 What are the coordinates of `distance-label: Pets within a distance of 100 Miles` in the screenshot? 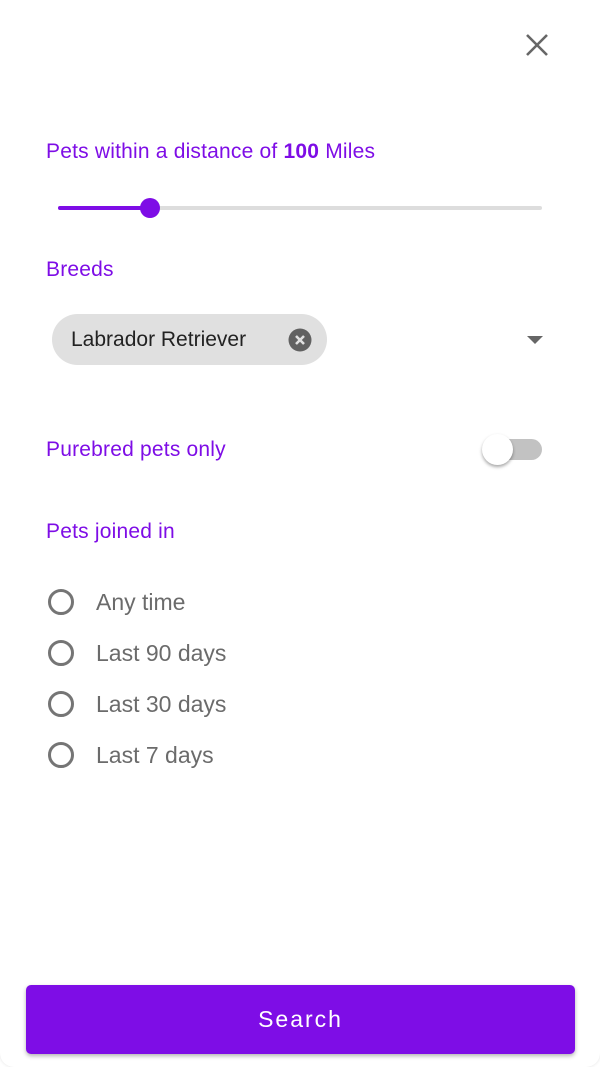 It's located at (210, 152).